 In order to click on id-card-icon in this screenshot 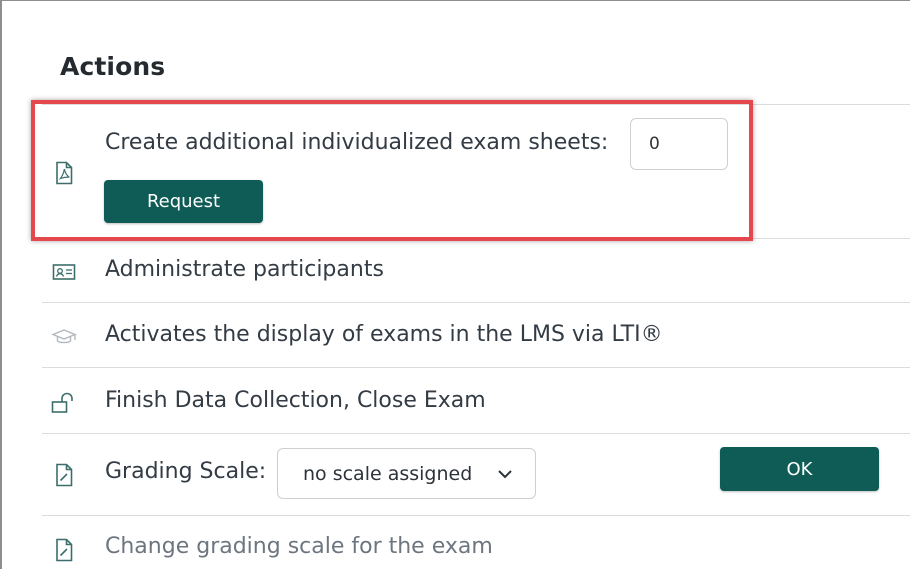, I will do `click(64, 272)`.